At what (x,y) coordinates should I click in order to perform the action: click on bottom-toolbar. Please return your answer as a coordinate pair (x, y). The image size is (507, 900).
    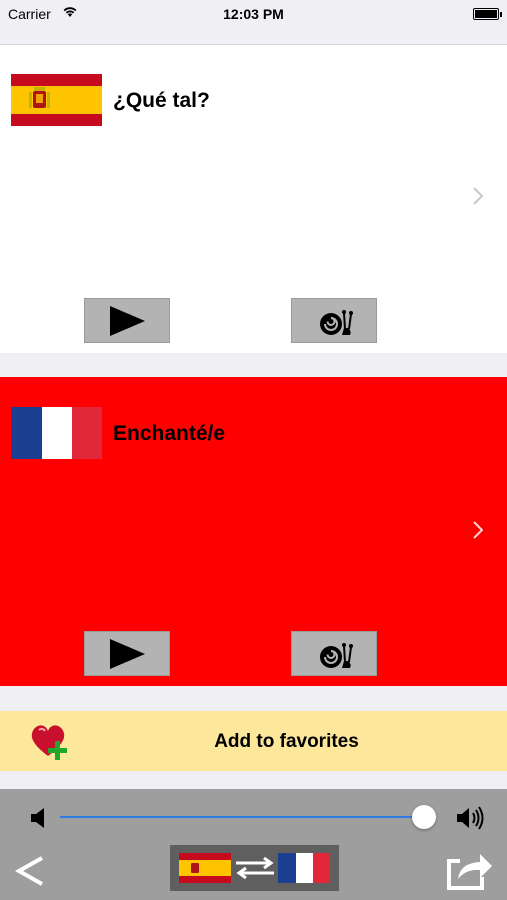
    Looking at the image, I should click on (253, 844).